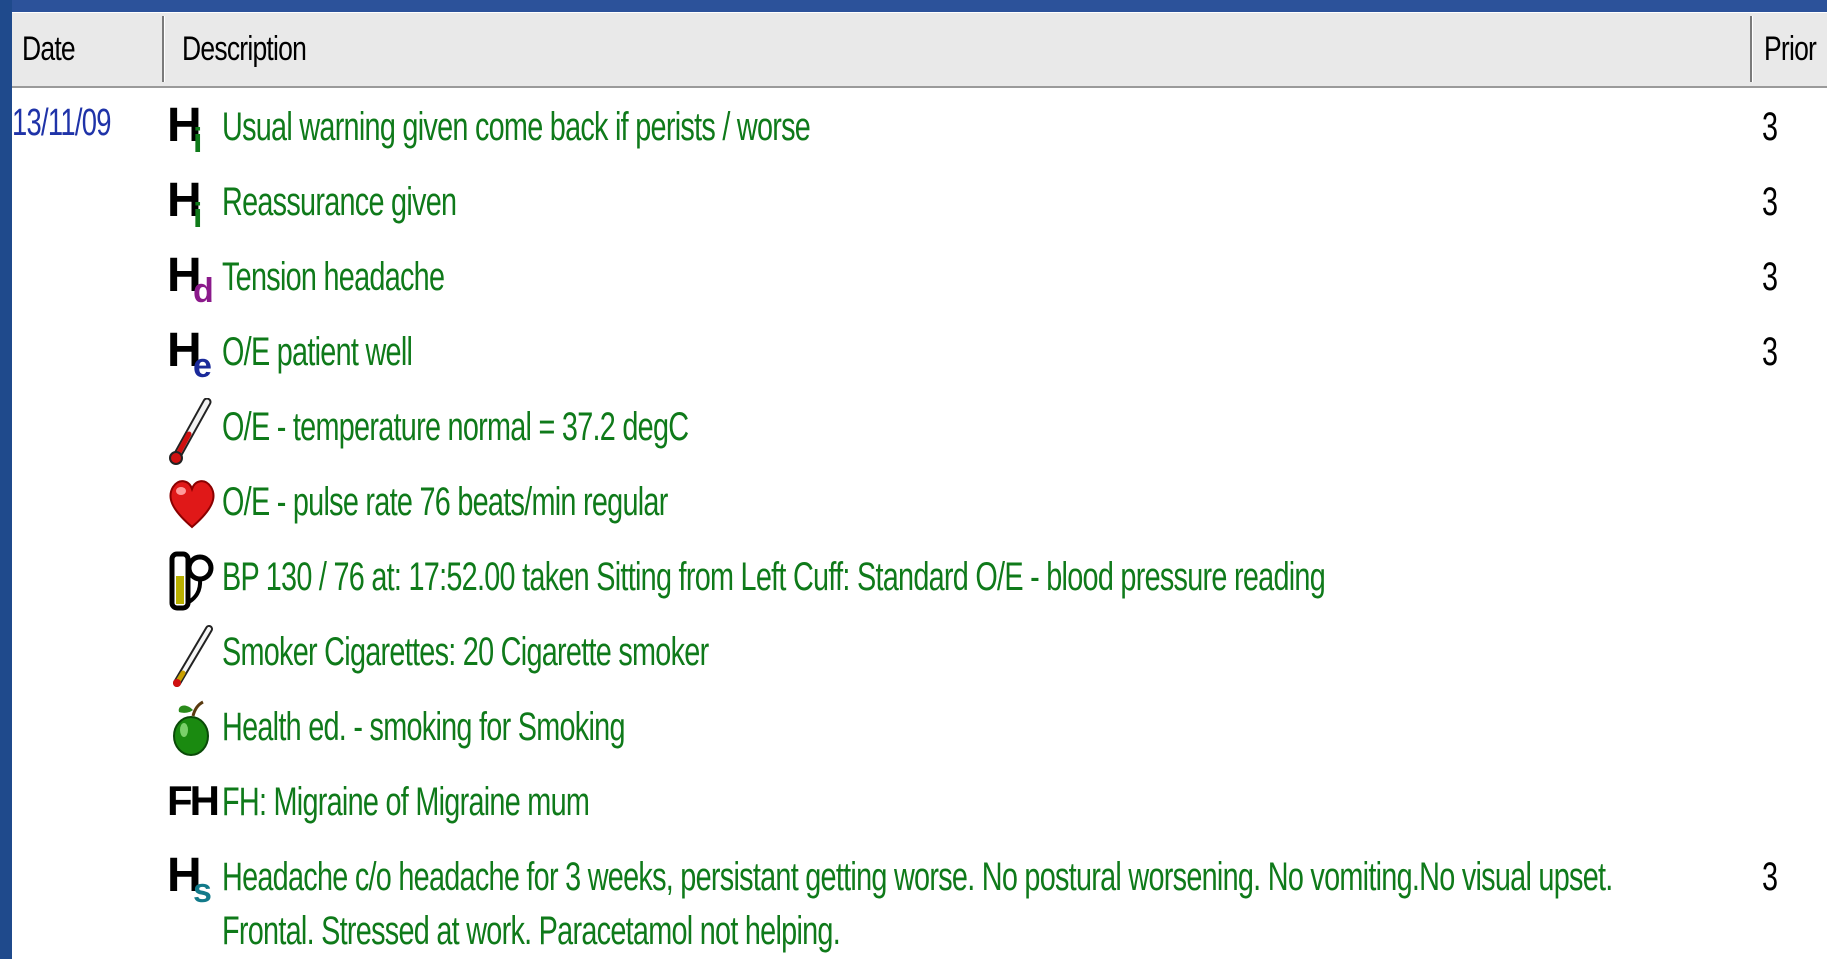  Describe the element at coordinates (189, 354) in the screenshot. I see `history-examination-icon: H e` at that location.